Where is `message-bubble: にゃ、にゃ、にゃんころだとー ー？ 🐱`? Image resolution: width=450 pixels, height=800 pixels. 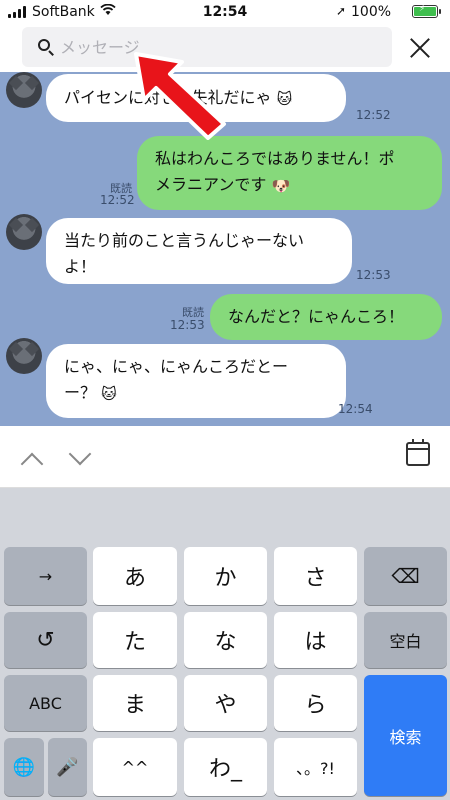
message-bubble: にゃ、にゃ、にゃんころだとー ー？ 🐱 is located at coordinates (196, 381).